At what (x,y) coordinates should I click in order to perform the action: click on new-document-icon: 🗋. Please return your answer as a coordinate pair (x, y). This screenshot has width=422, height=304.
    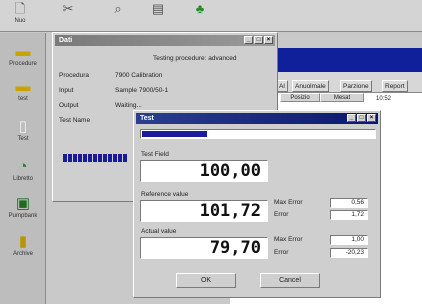
    Looking at the image, I should click on (20, 8).